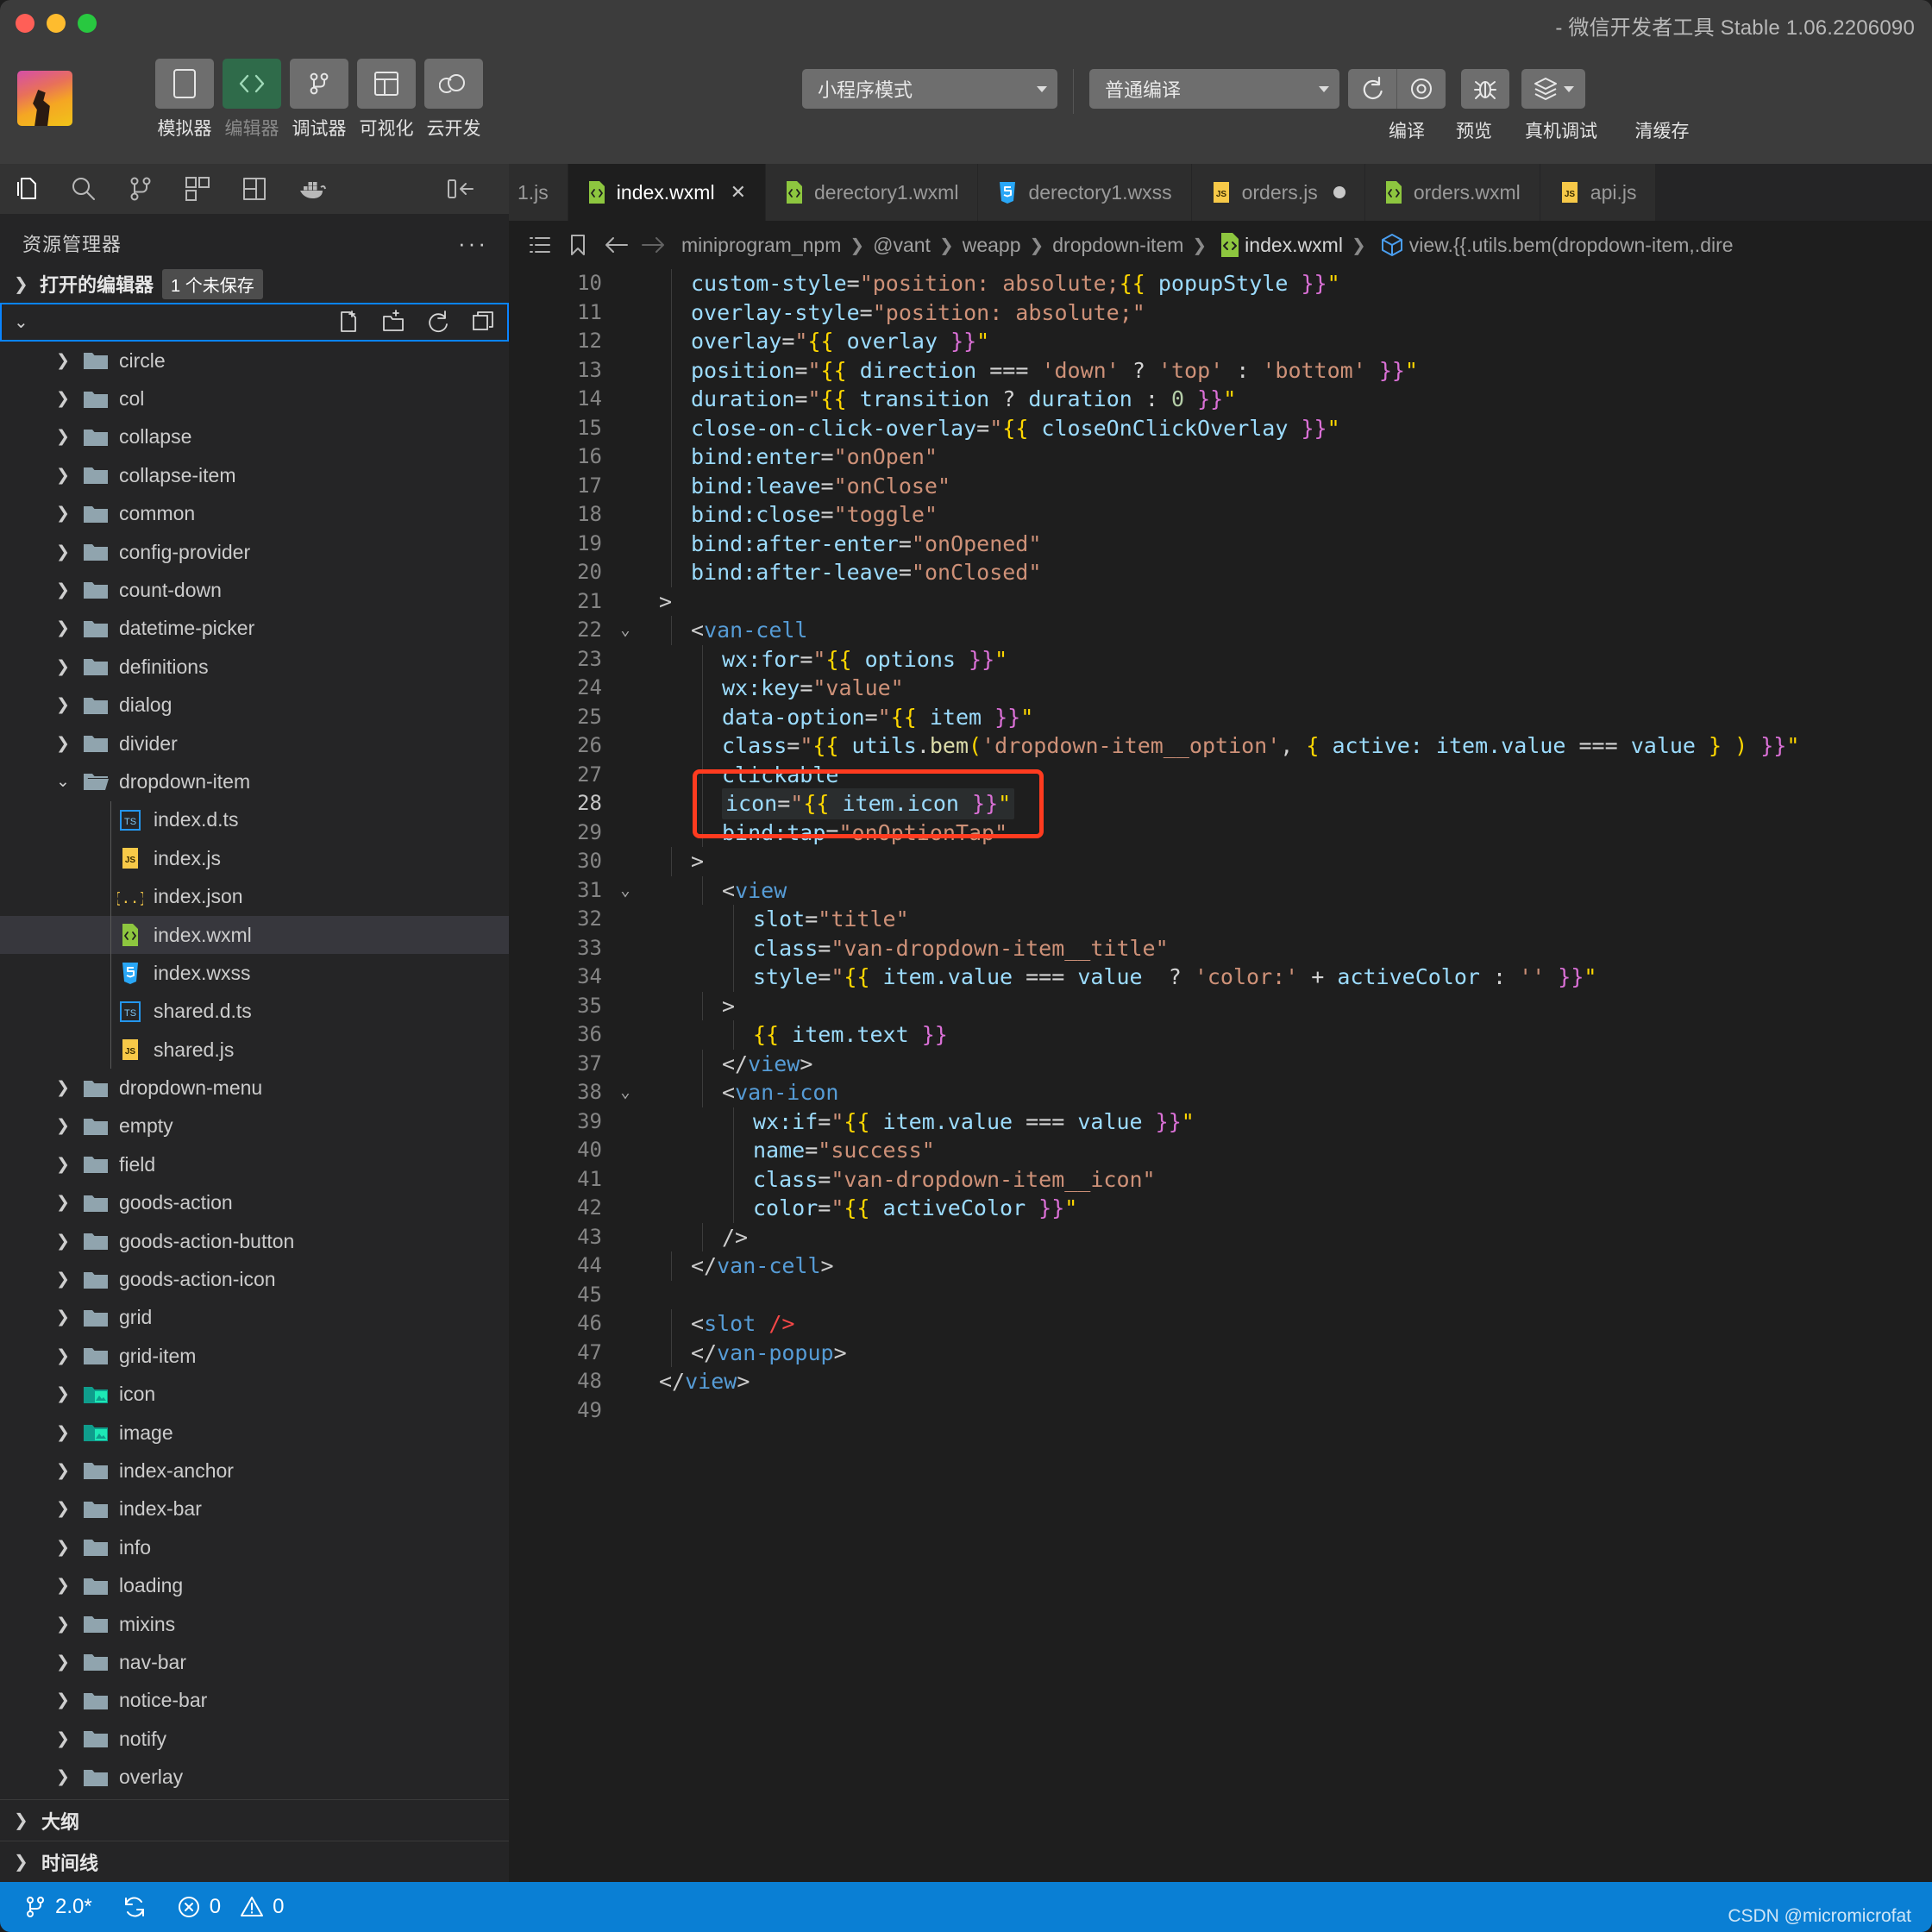 This screenshot has height=1932, width=1932. I want to click on docker-icon, so click(311, 189).